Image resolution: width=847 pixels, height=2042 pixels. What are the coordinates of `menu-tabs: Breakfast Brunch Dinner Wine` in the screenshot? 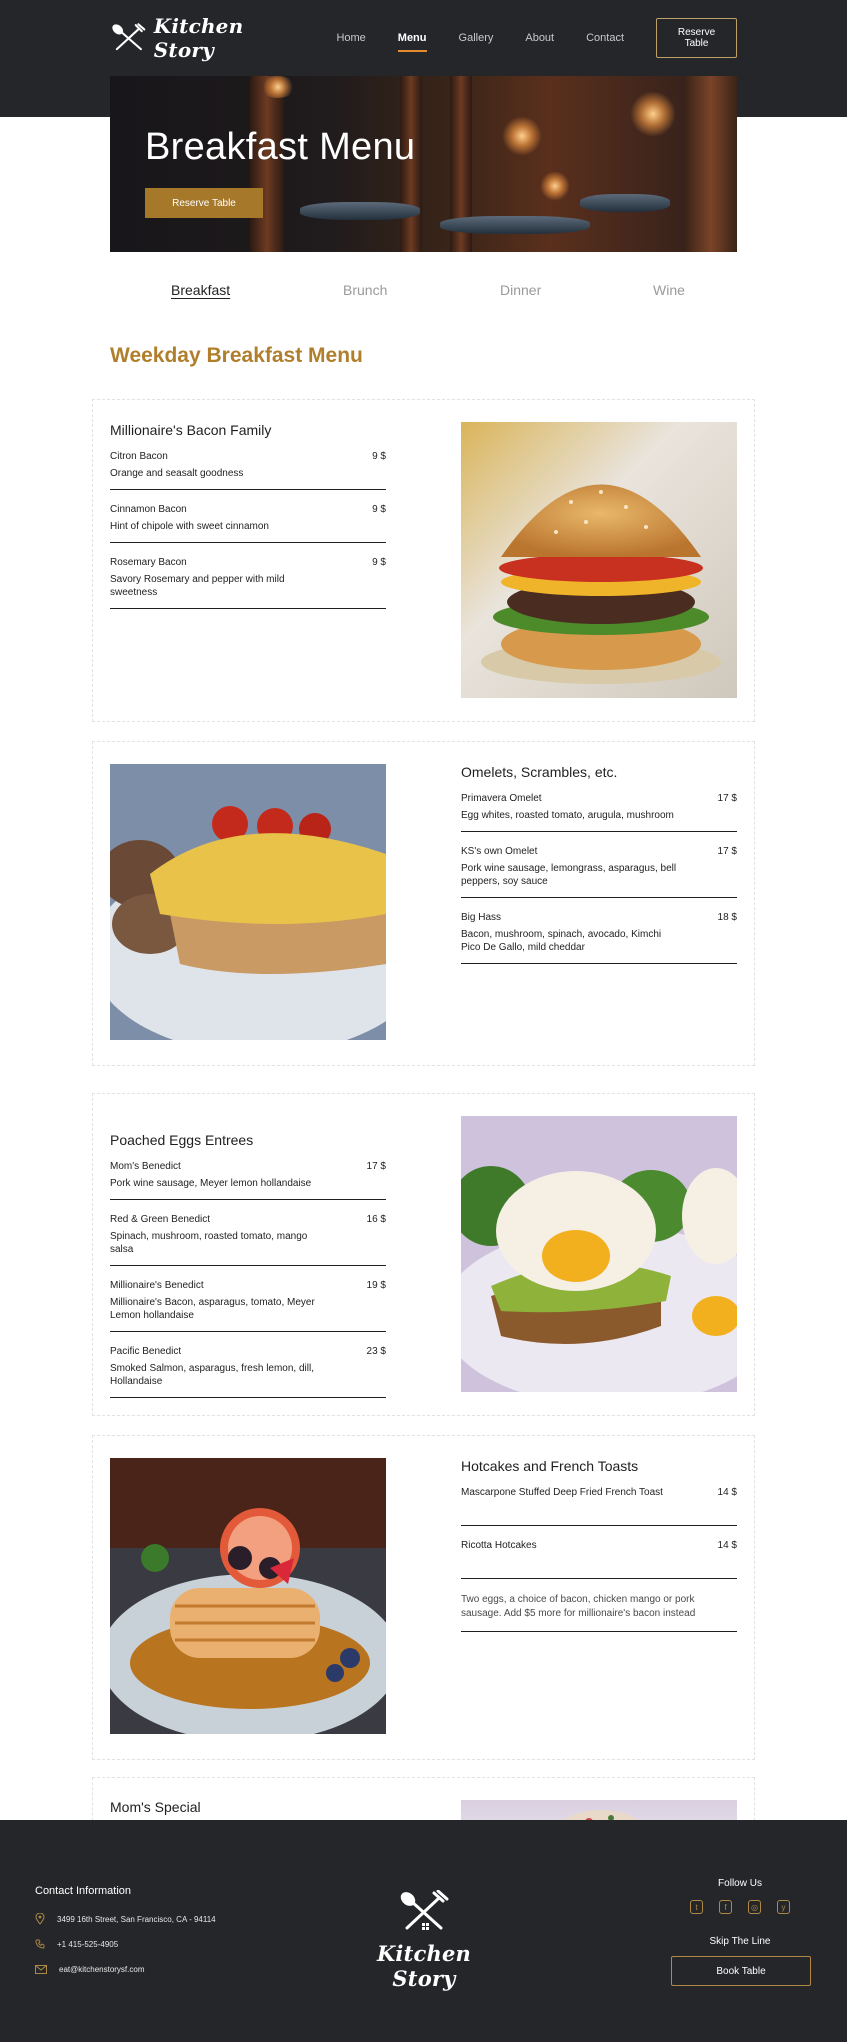 It's located at (423, 292).